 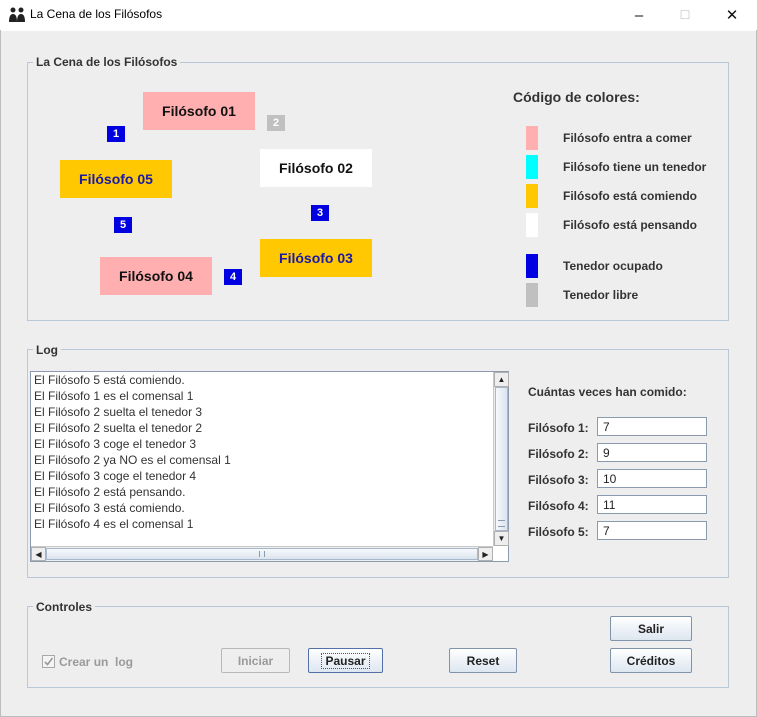 I want to click on minimize-icon: –, so click(x=639, y=15).